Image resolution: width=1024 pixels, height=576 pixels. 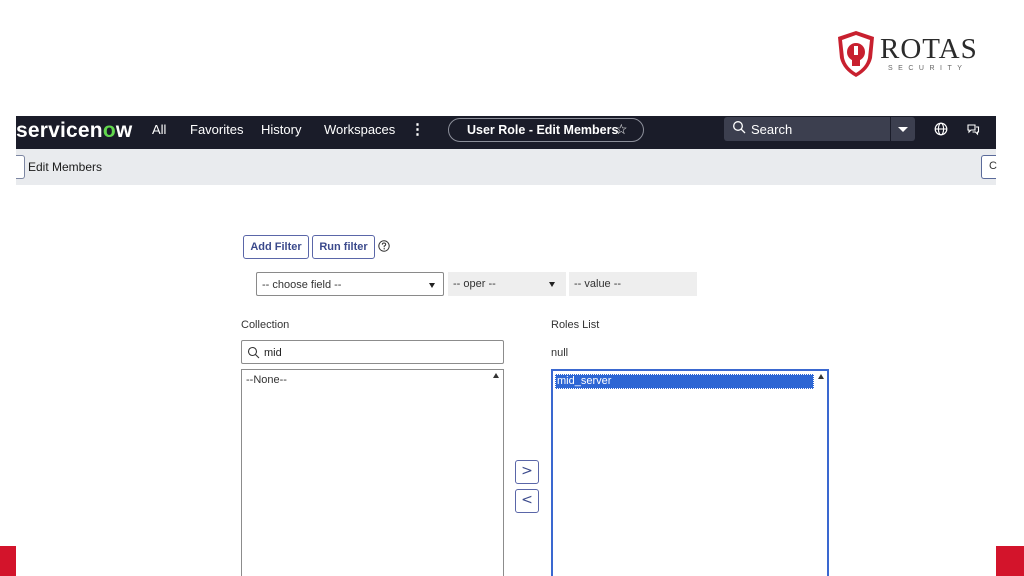 What do you see at coordinates (109, 130) in the screenshot?
I see `logo-text-o: o` at bounding box center [109, 130].